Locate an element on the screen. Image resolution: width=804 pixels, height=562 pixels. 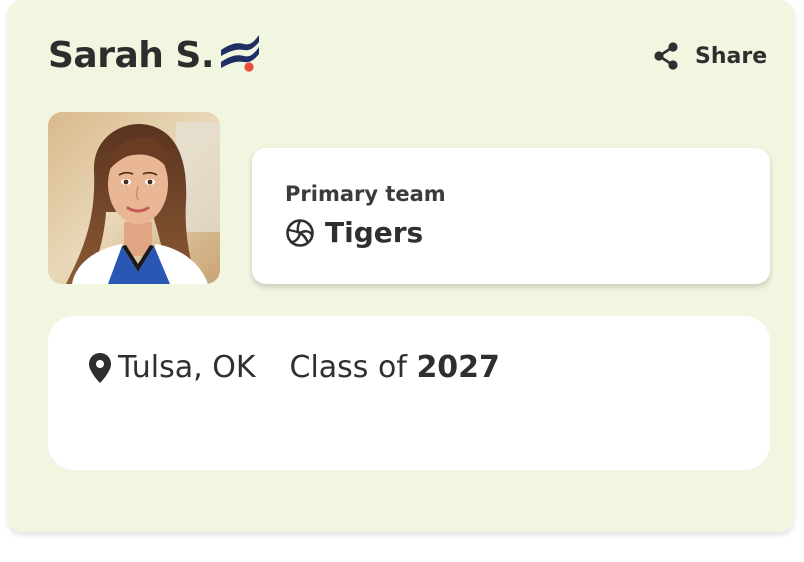
avatar is located at coordinates (134, 198).